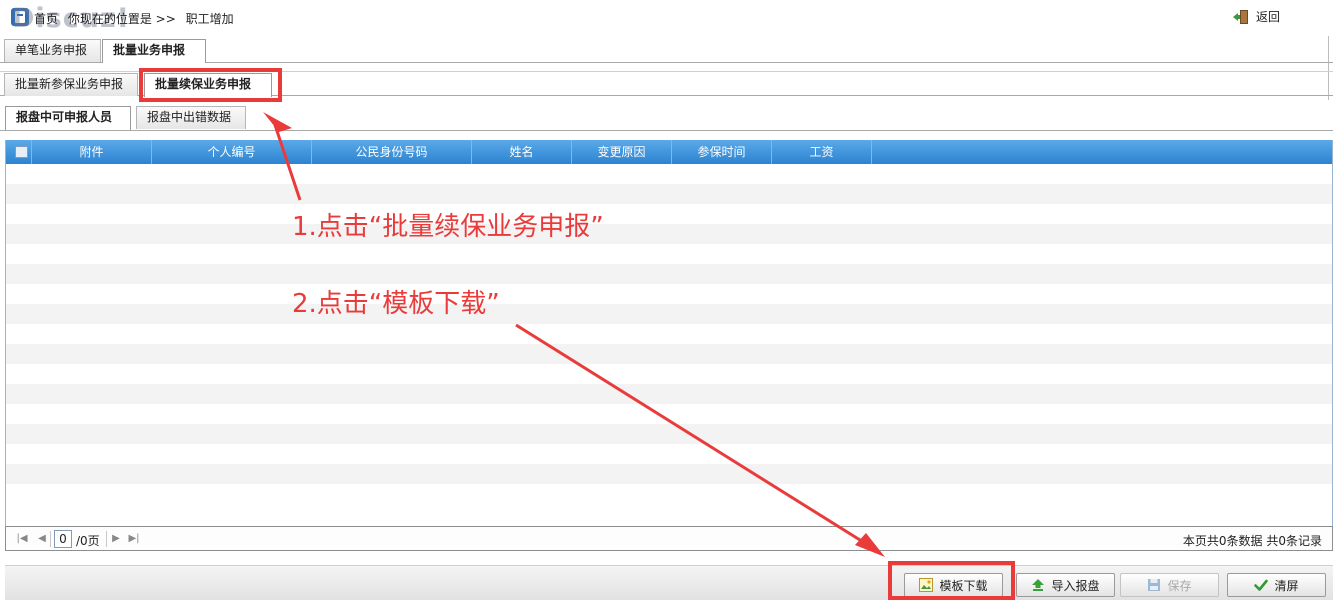  Describe the element at coordinates (669, 538) in the screenshot. I see `pager: |◀ ◀ 0 /0页 ▶ ▶| 本页共0条数据 共0条记录` at that location.